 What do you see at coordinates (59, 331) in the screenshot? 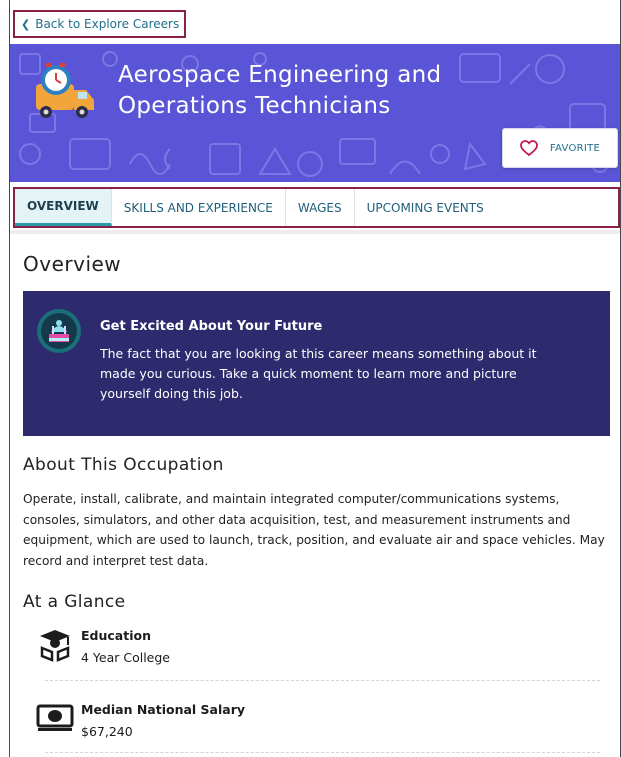
I see `ufo-badge-icon` at bounding box center [59, 331].